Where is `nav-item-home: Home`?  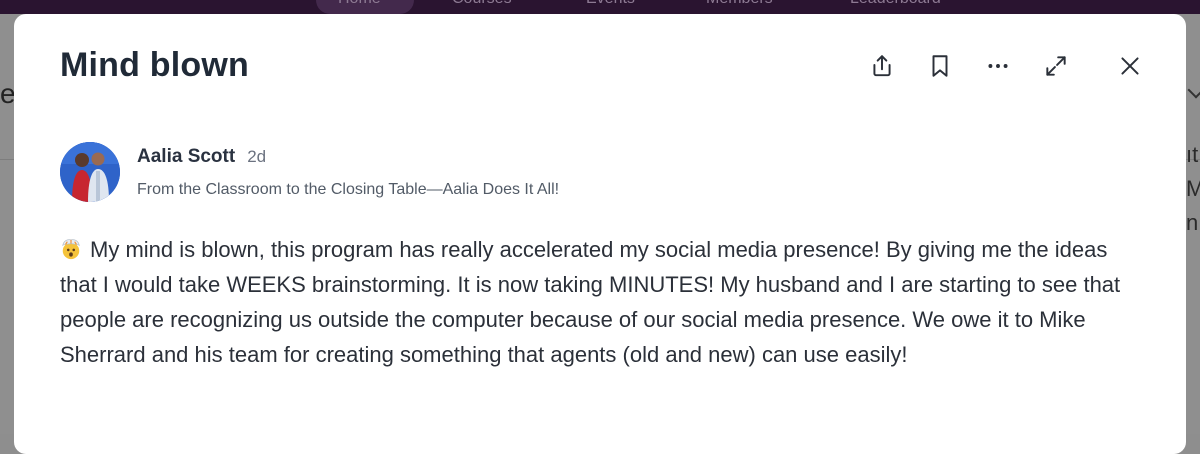 nav-item-home: Home is located at coordinates (359, 4).